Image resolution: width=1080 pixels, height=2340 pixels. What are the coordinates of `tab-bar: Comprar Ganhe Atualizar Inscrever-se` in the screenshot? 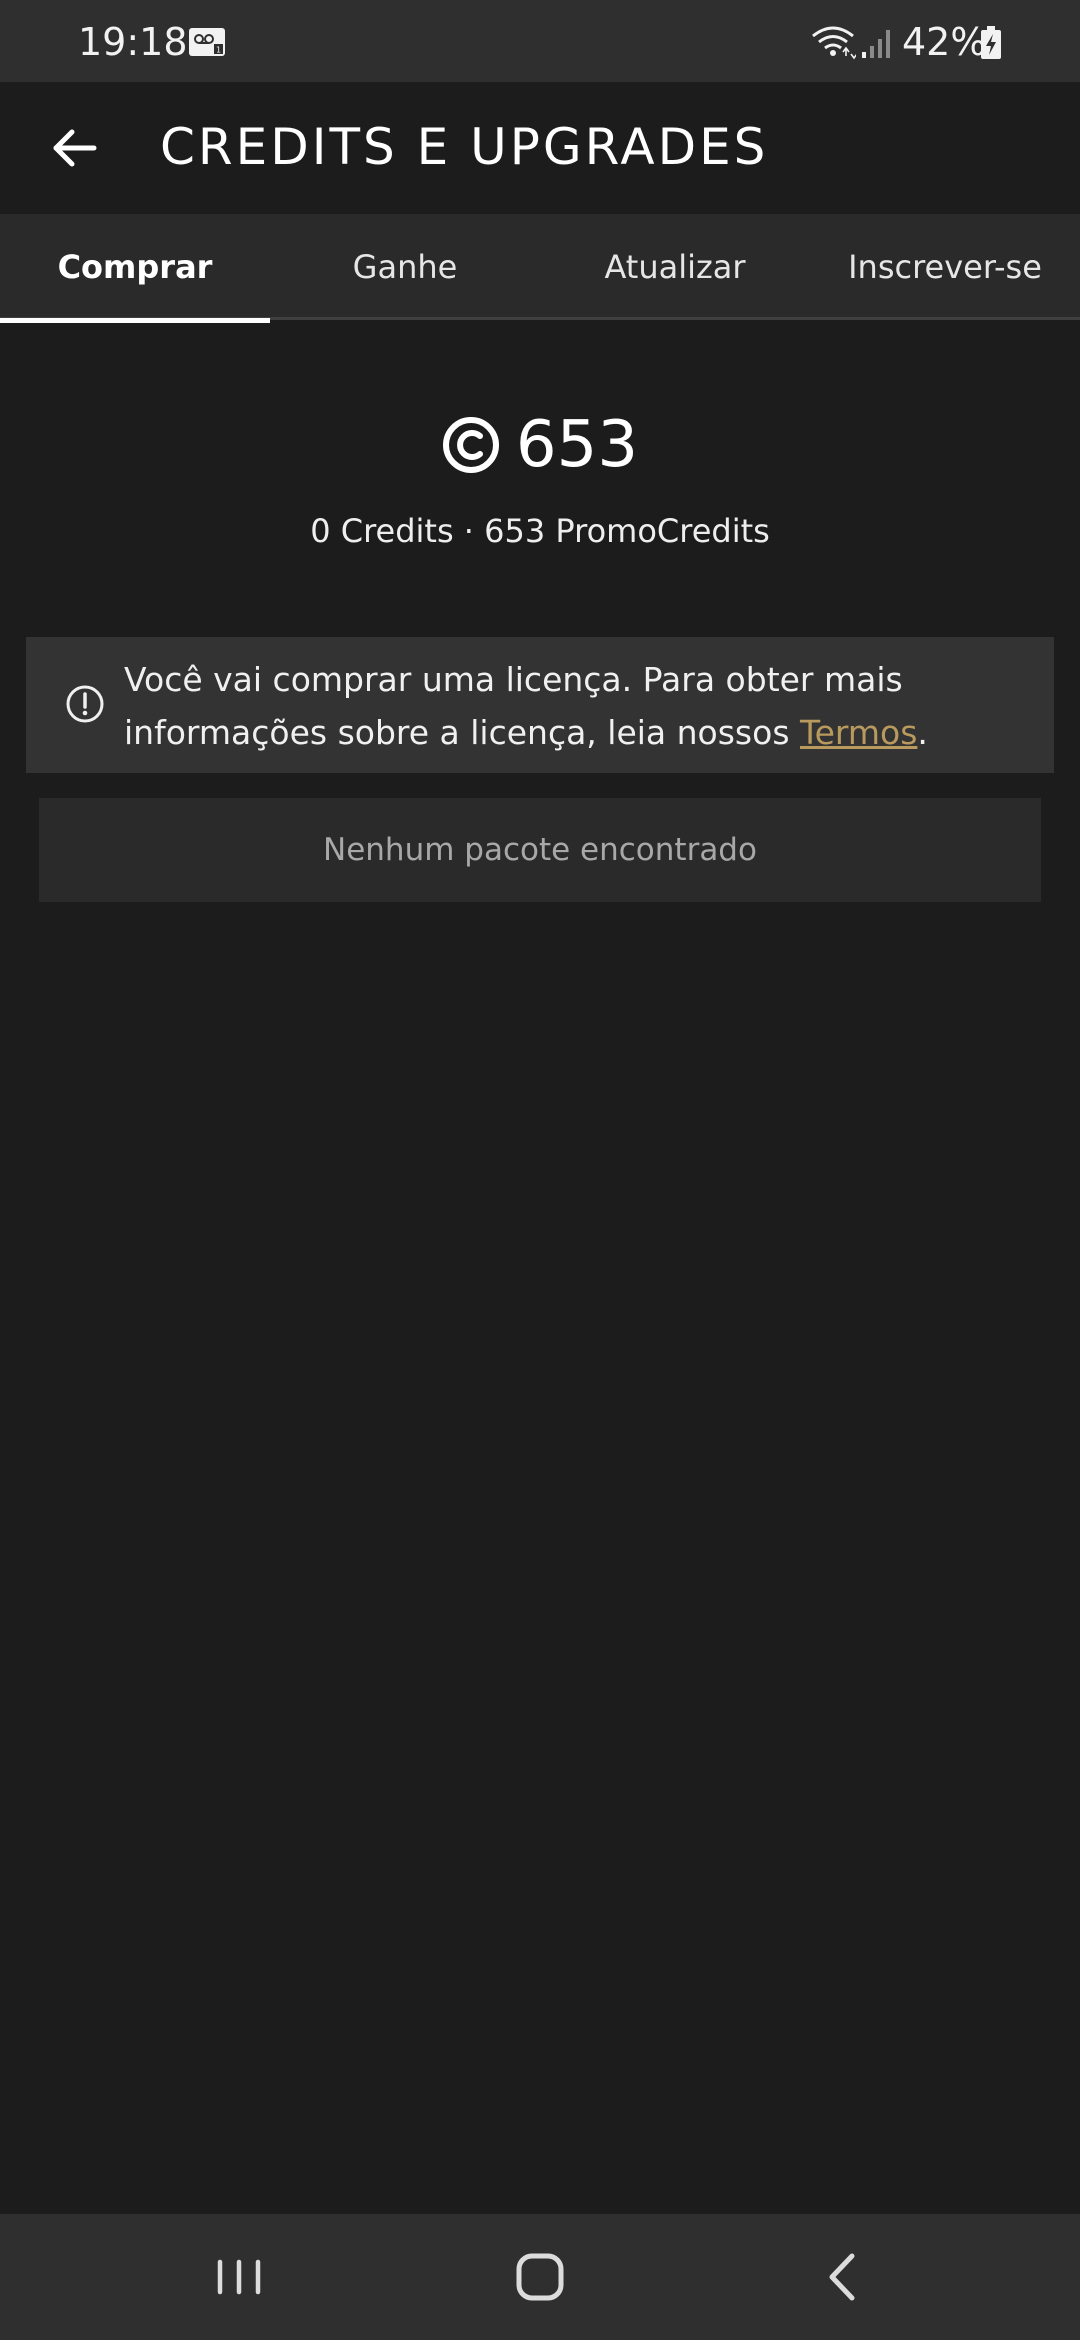 It's located at (540, 268).